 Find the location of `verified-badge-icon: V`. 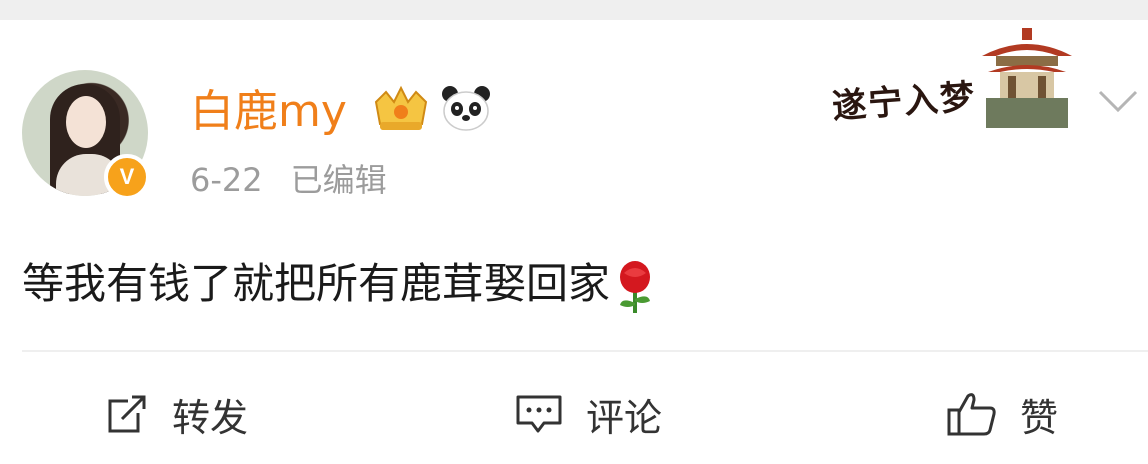

verified-badge-icon: V is located at coordinates (127, 177).